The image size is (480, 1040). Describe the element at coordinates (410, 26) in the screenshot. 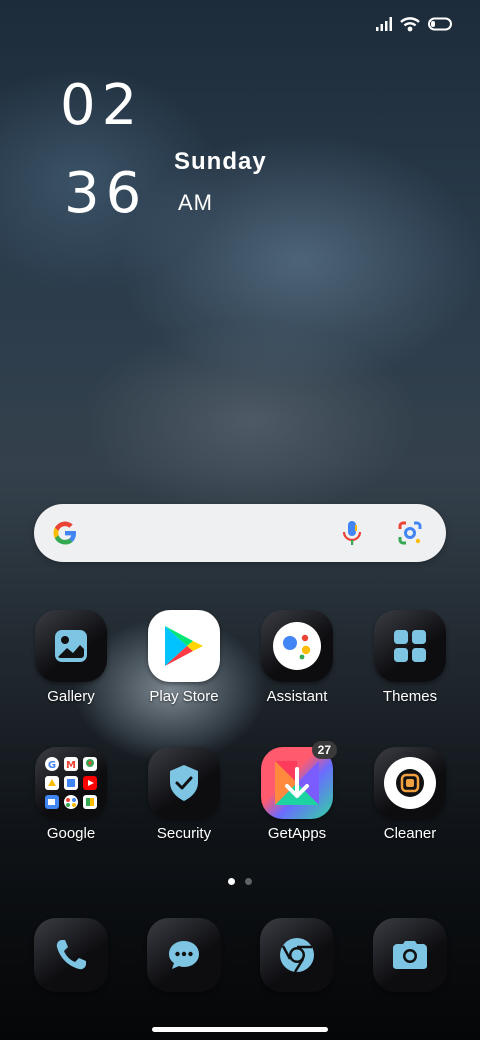

I see `wifi-icon` at that location.